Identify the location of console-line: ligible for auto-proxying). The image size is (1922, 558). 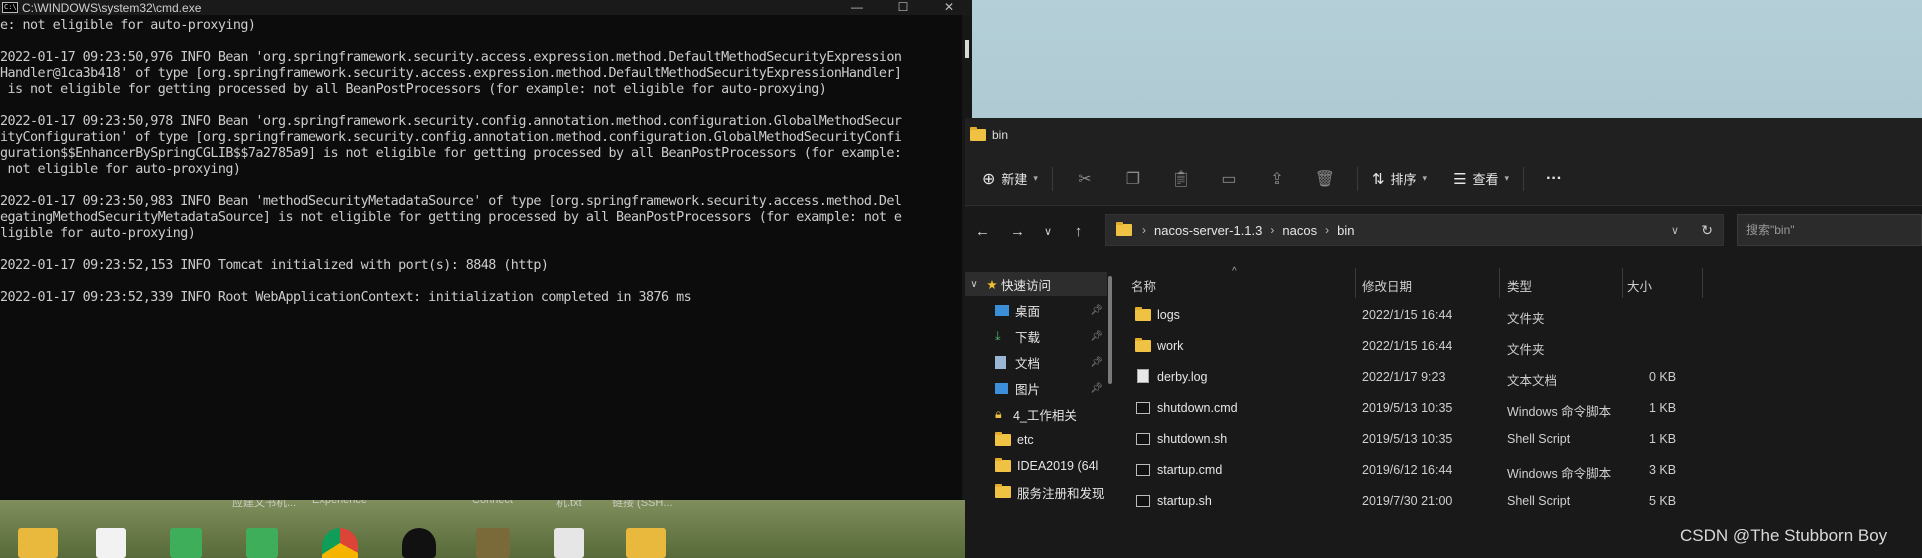
(98, 233).